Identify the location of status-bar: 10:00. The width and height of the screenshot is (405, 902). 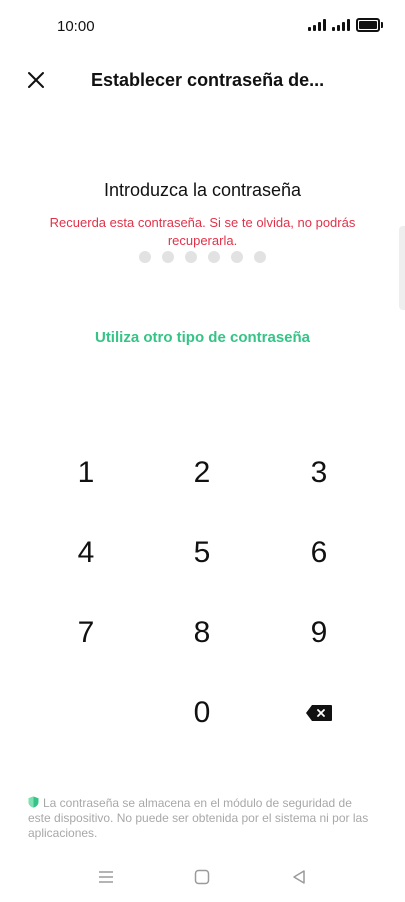
(202, 26).